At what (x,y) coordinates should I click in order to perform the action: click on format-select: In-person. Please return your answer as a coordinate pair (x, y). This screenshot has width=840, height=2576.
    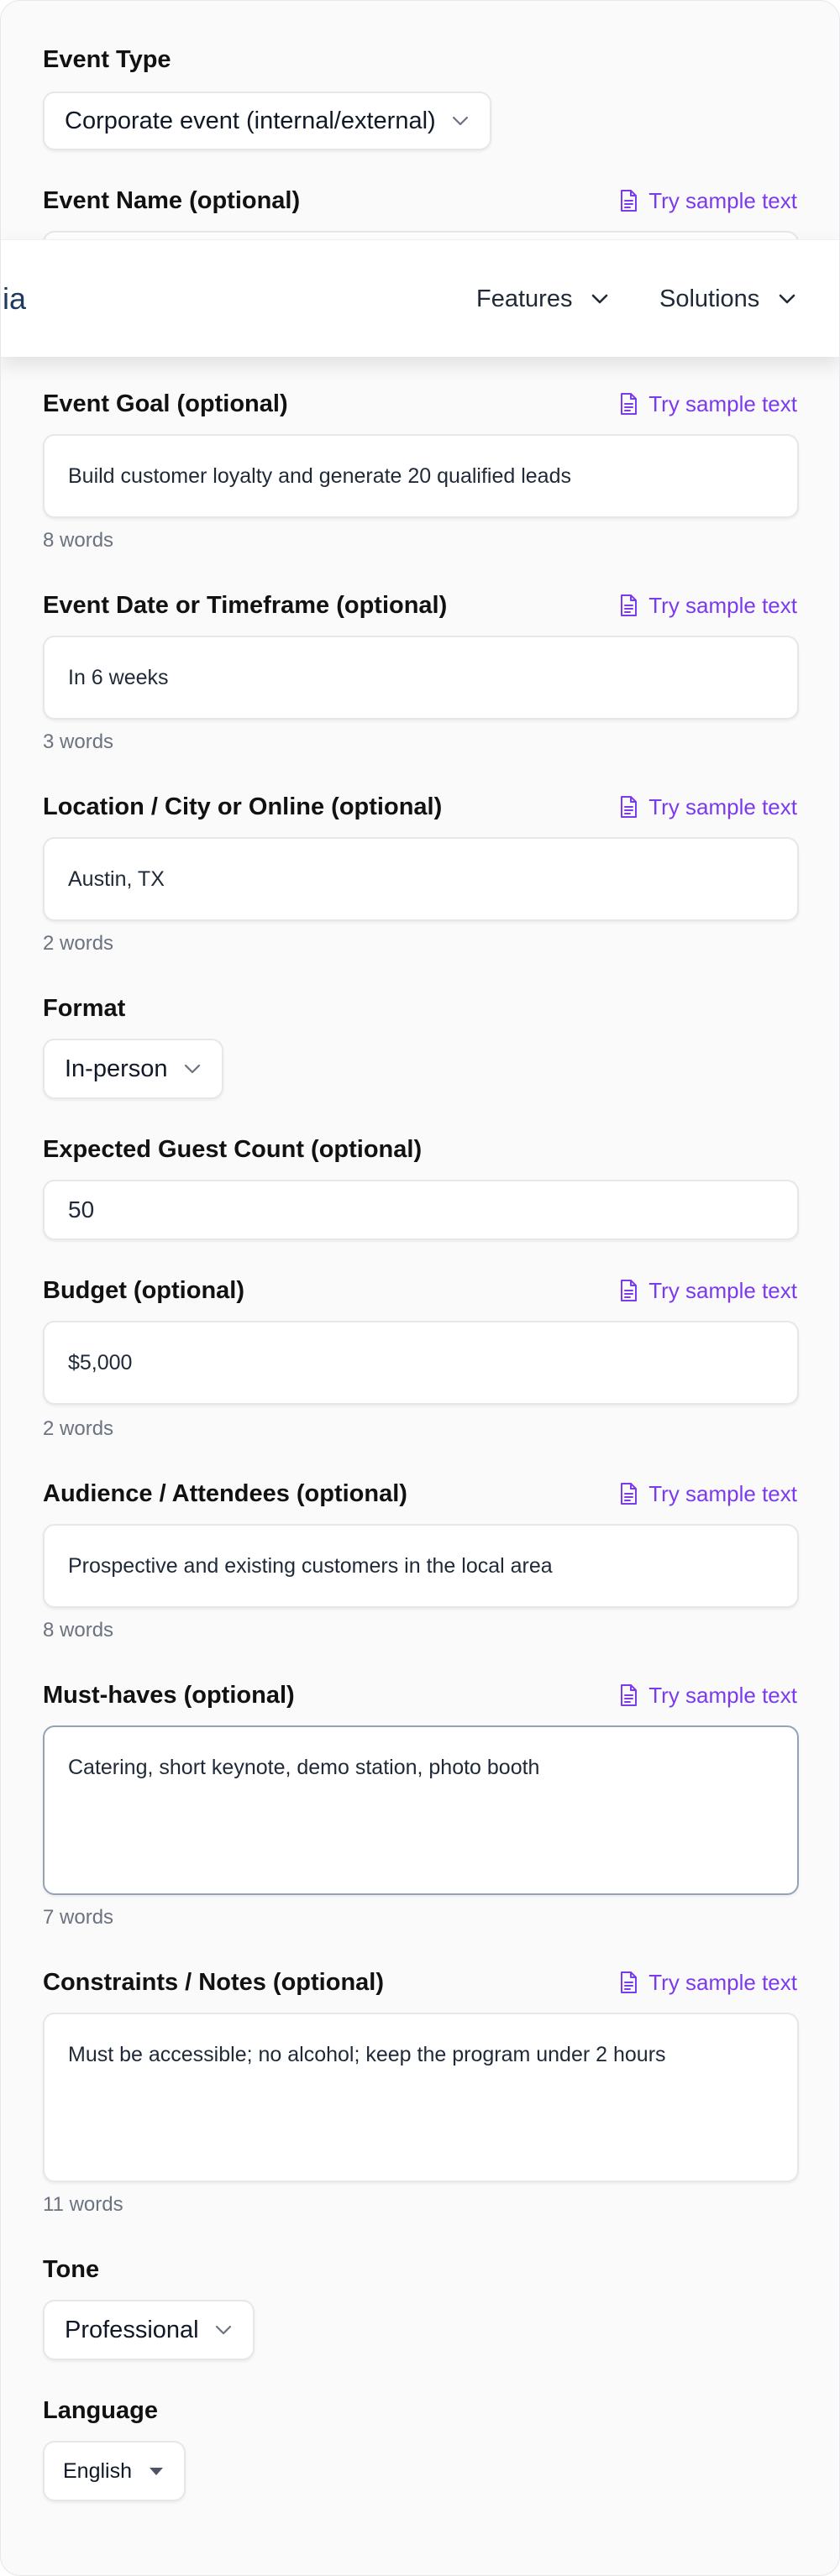
    Looking at the image, I should click on (133, 1069).